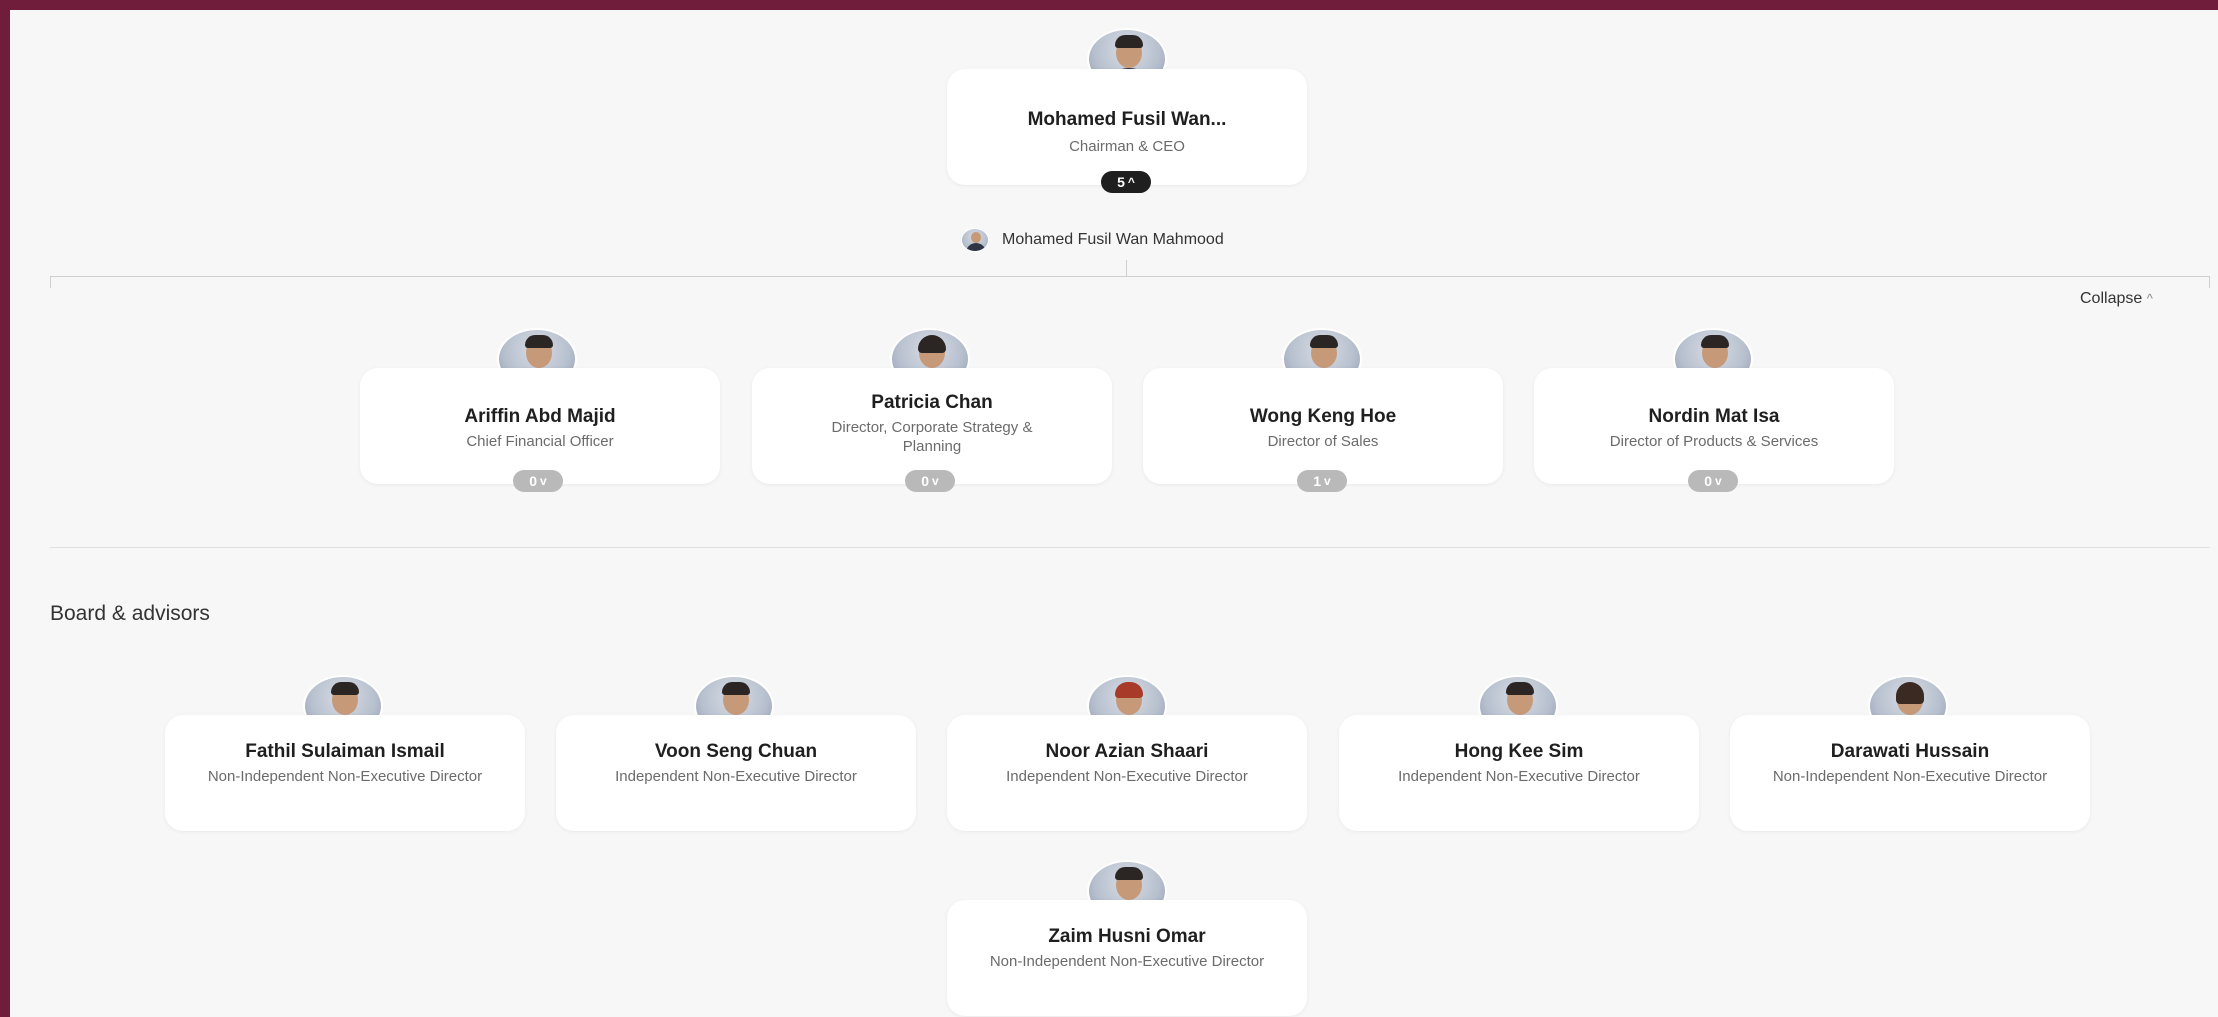  What do you see at coordinates (1126, 268) in the screenshot?
I see `connector-center-drop` at bounding box center [1126, 268].